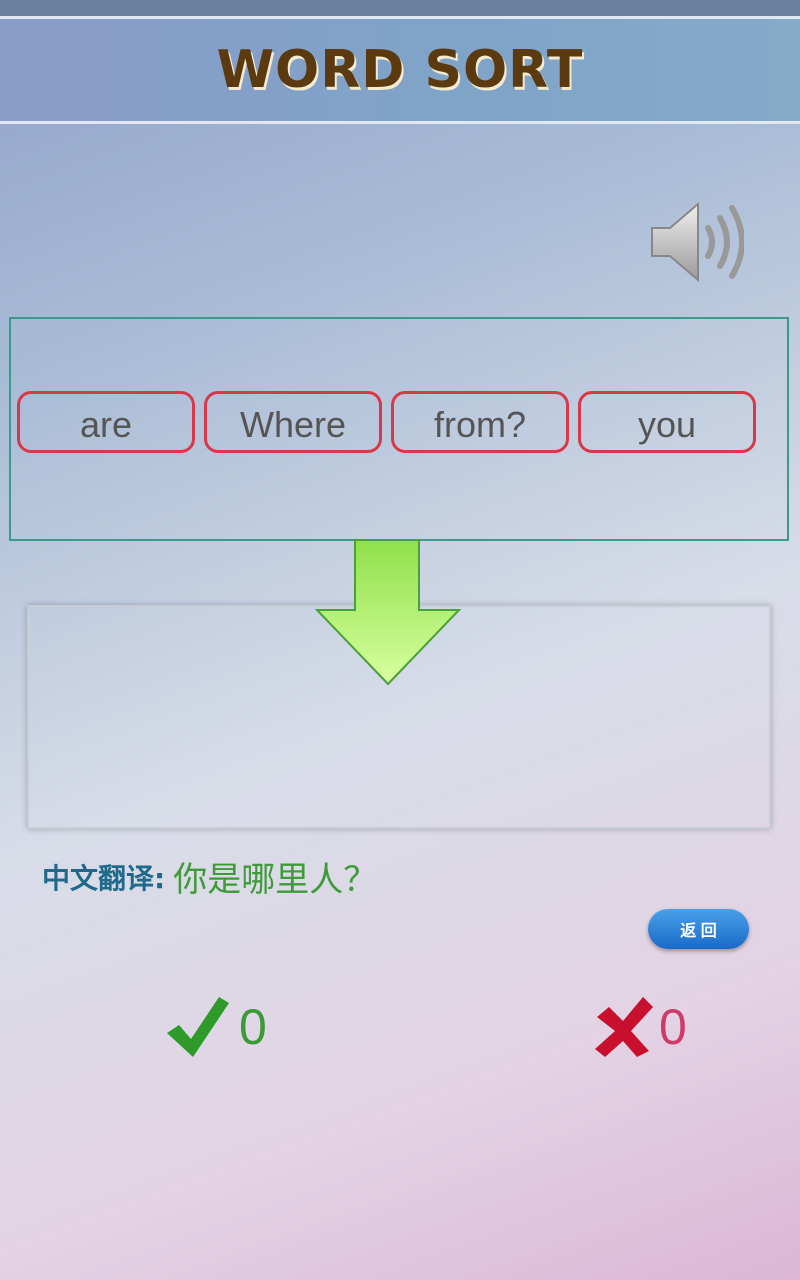 The width and height of the screenshot is (800, 1280). Describe the element at coordinates (673, 1027) in the screenshot. I see `wrong-count: 0` at that location.